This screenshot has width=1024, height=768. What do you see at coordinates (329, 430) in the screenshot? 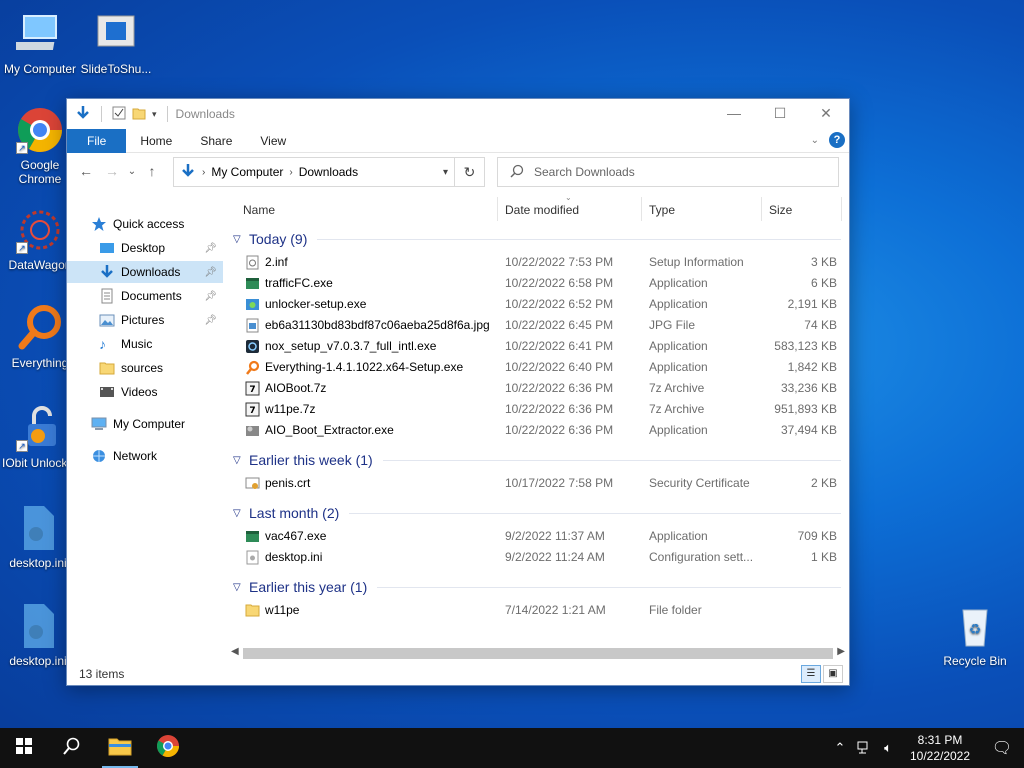
I see `file-name: AIO_Boot_Extractor.exe` at bounding box center [329, 430].